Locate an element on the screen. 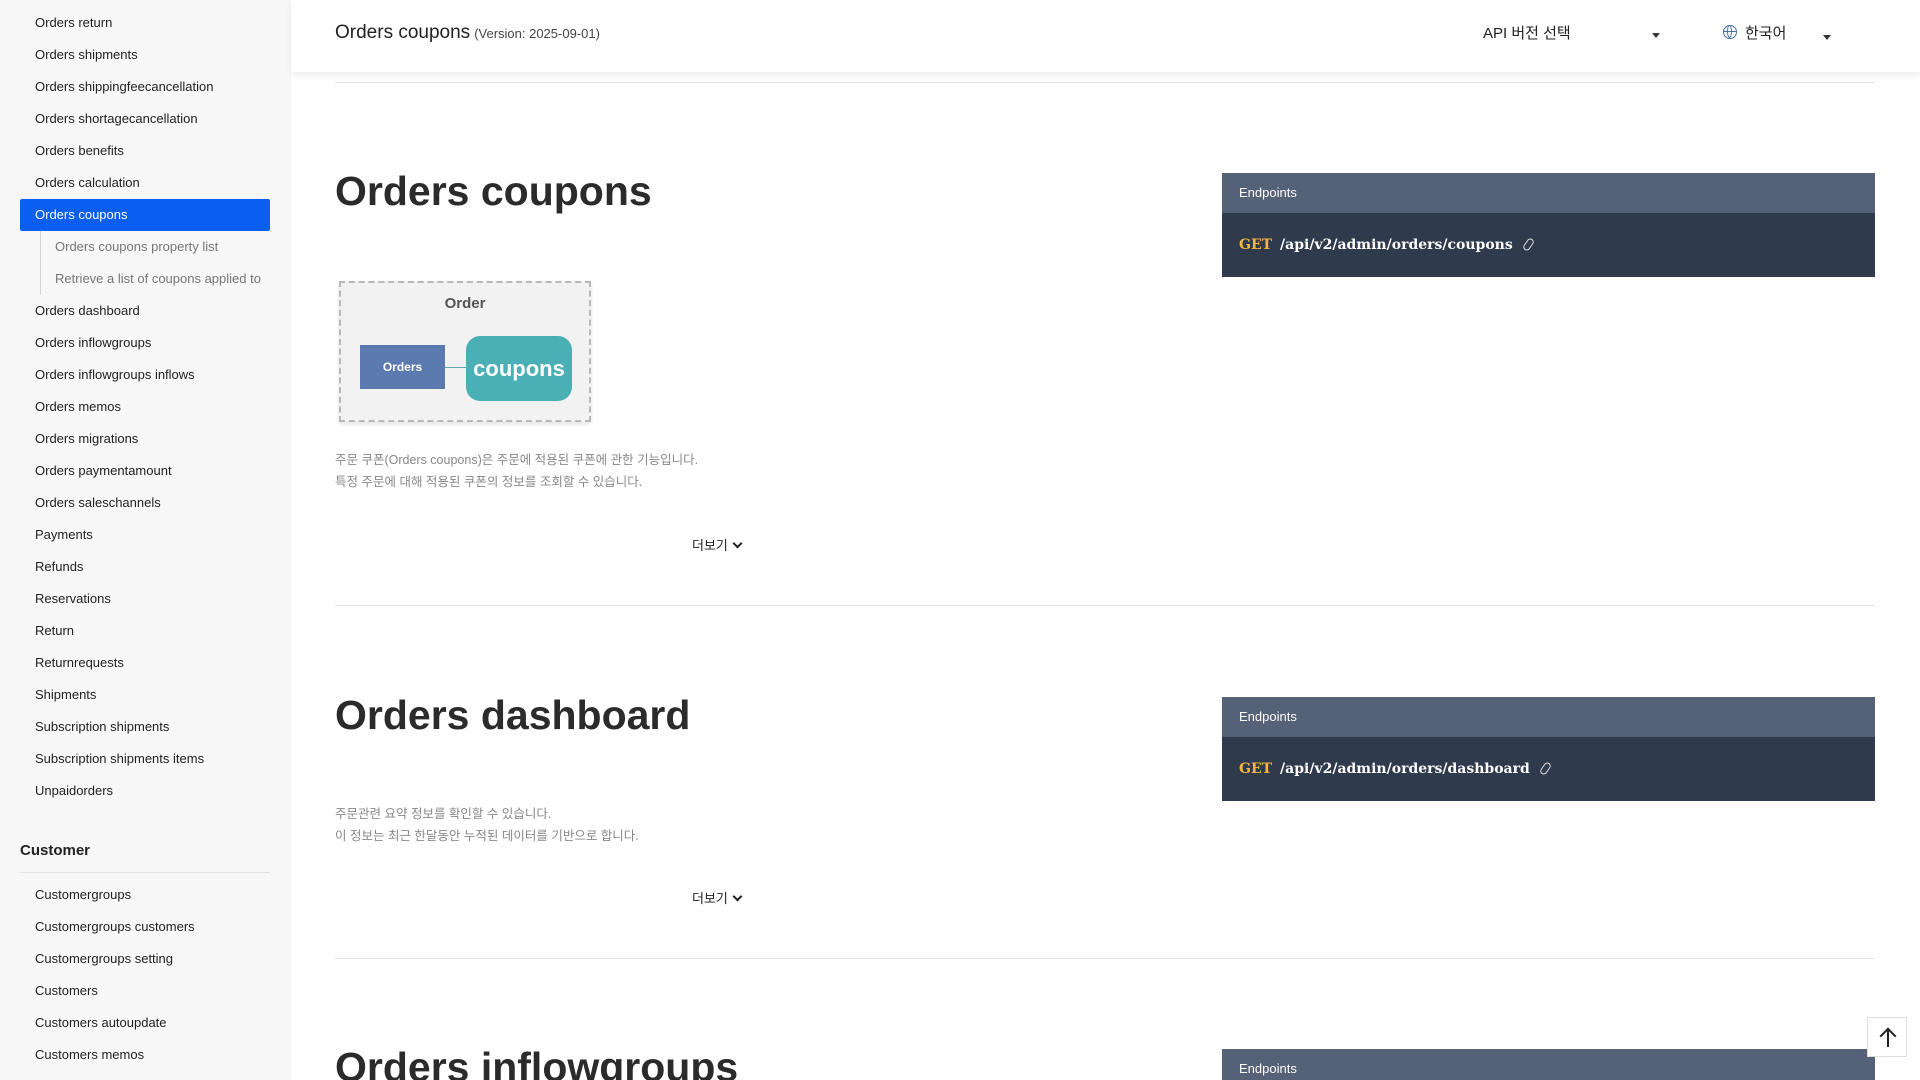 This screenshot has height=1080, width=1920. endpoint-path: /api/v2/admin/orders/coupons is located at coordinates (1396, 245).